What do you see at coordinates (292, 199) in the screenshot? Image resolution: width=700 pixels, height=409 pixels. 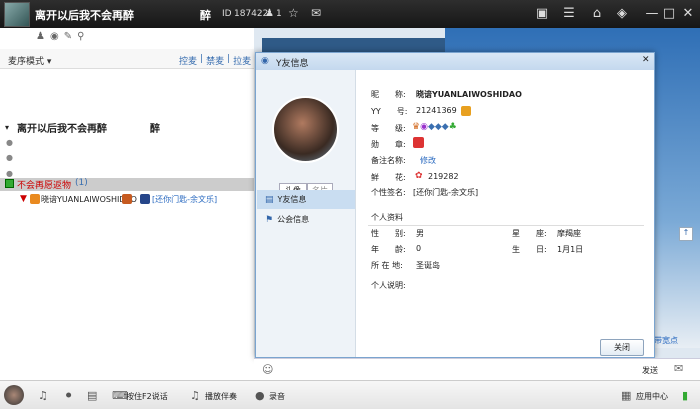 I see `nav-friend-info-label: Y友信息` at bounding box center [292, 199].